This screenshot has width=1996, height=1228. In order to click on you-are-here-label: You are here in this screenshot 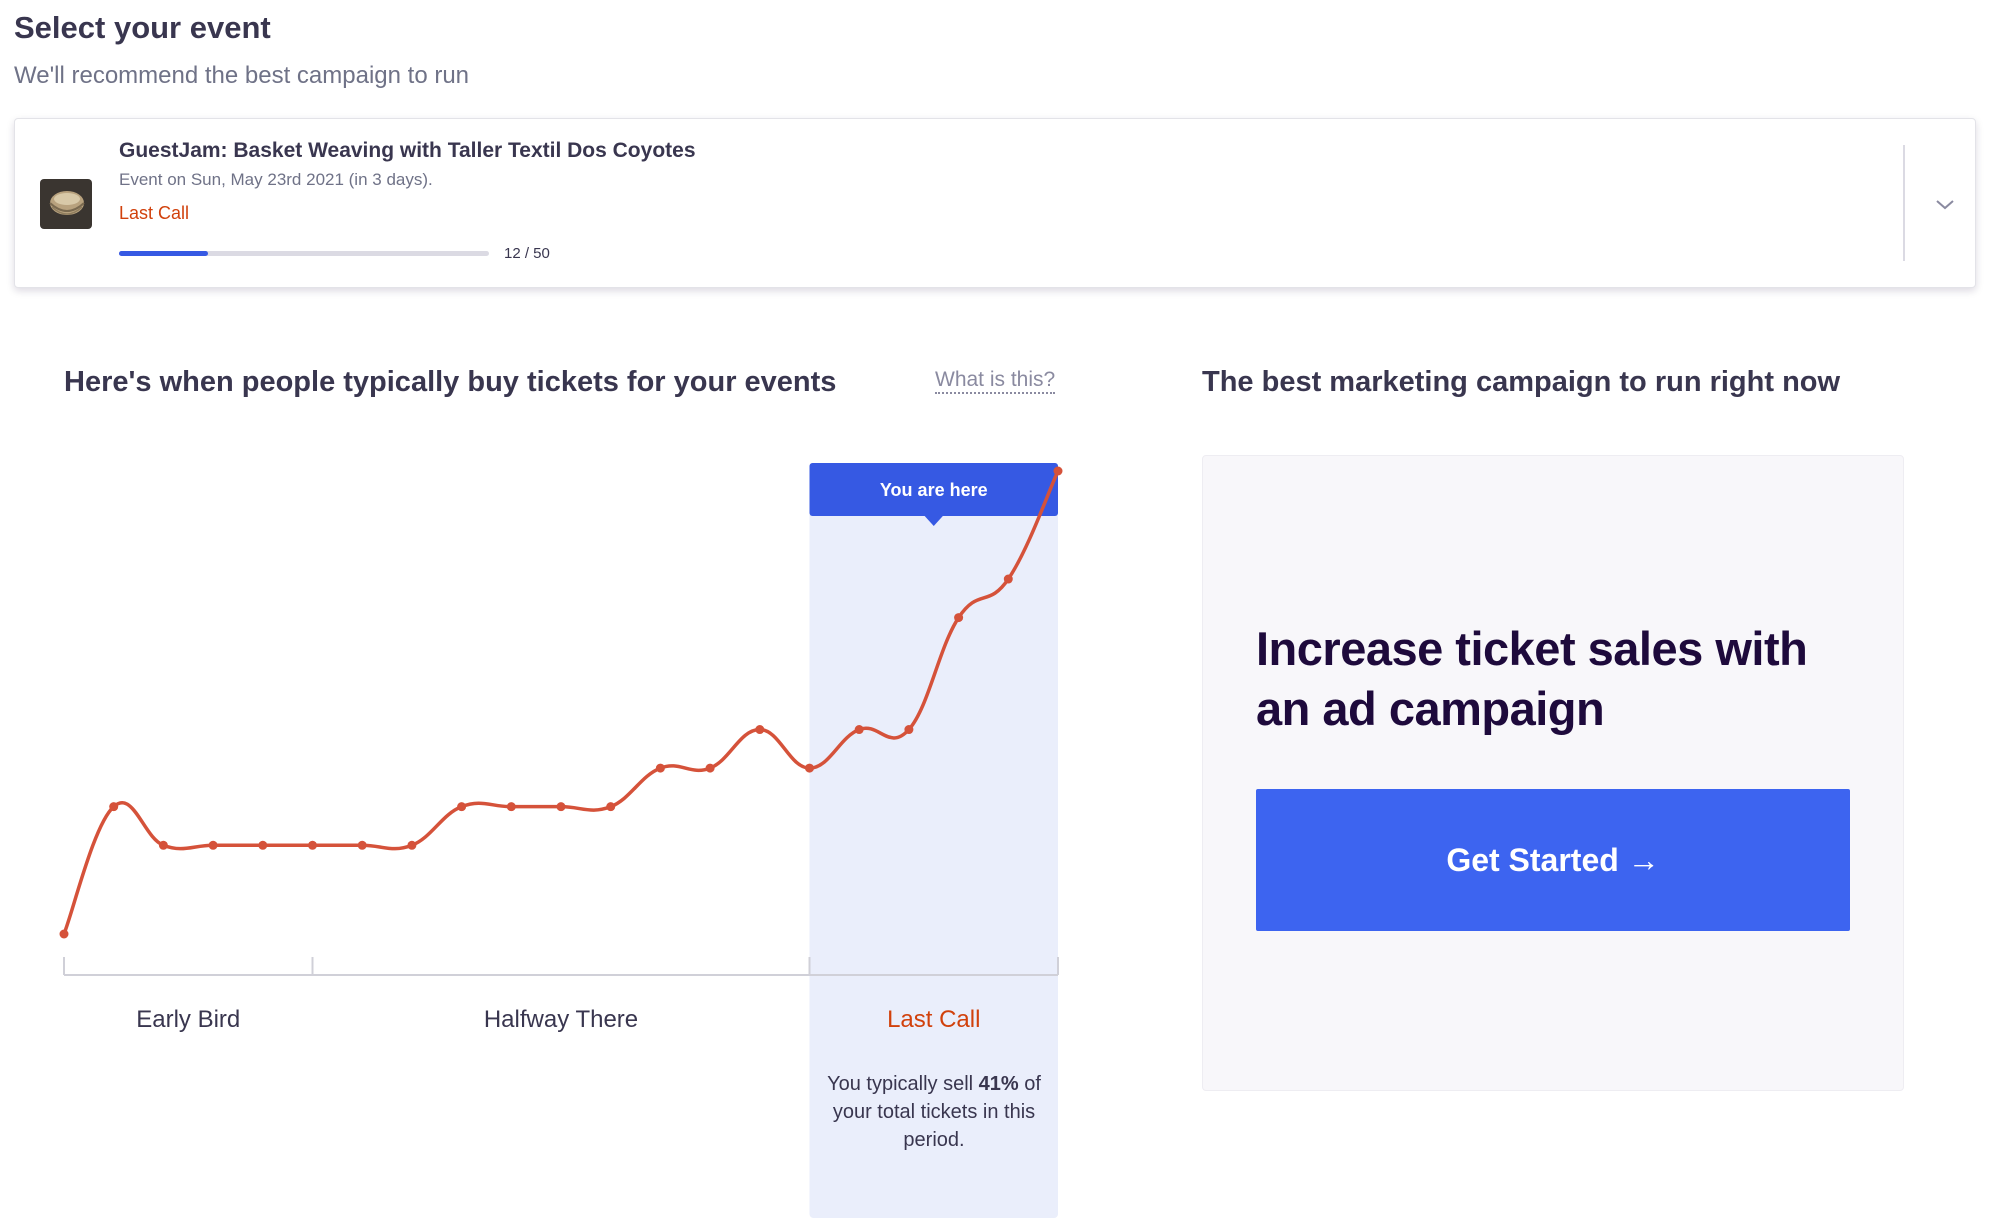, I will do `click(934, 490)`.